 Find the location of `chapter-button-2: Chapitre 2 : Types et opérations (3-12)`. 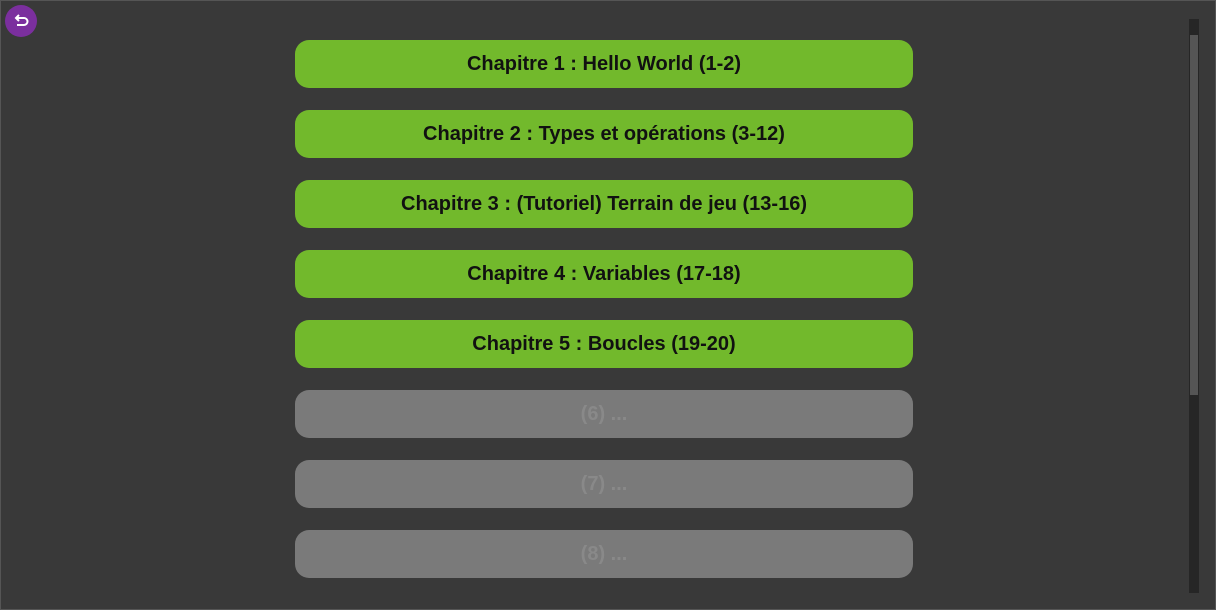

chapter-button-2: Chapitre 2 : Types et opérations (3-12) is located at coordinates (604, 134).